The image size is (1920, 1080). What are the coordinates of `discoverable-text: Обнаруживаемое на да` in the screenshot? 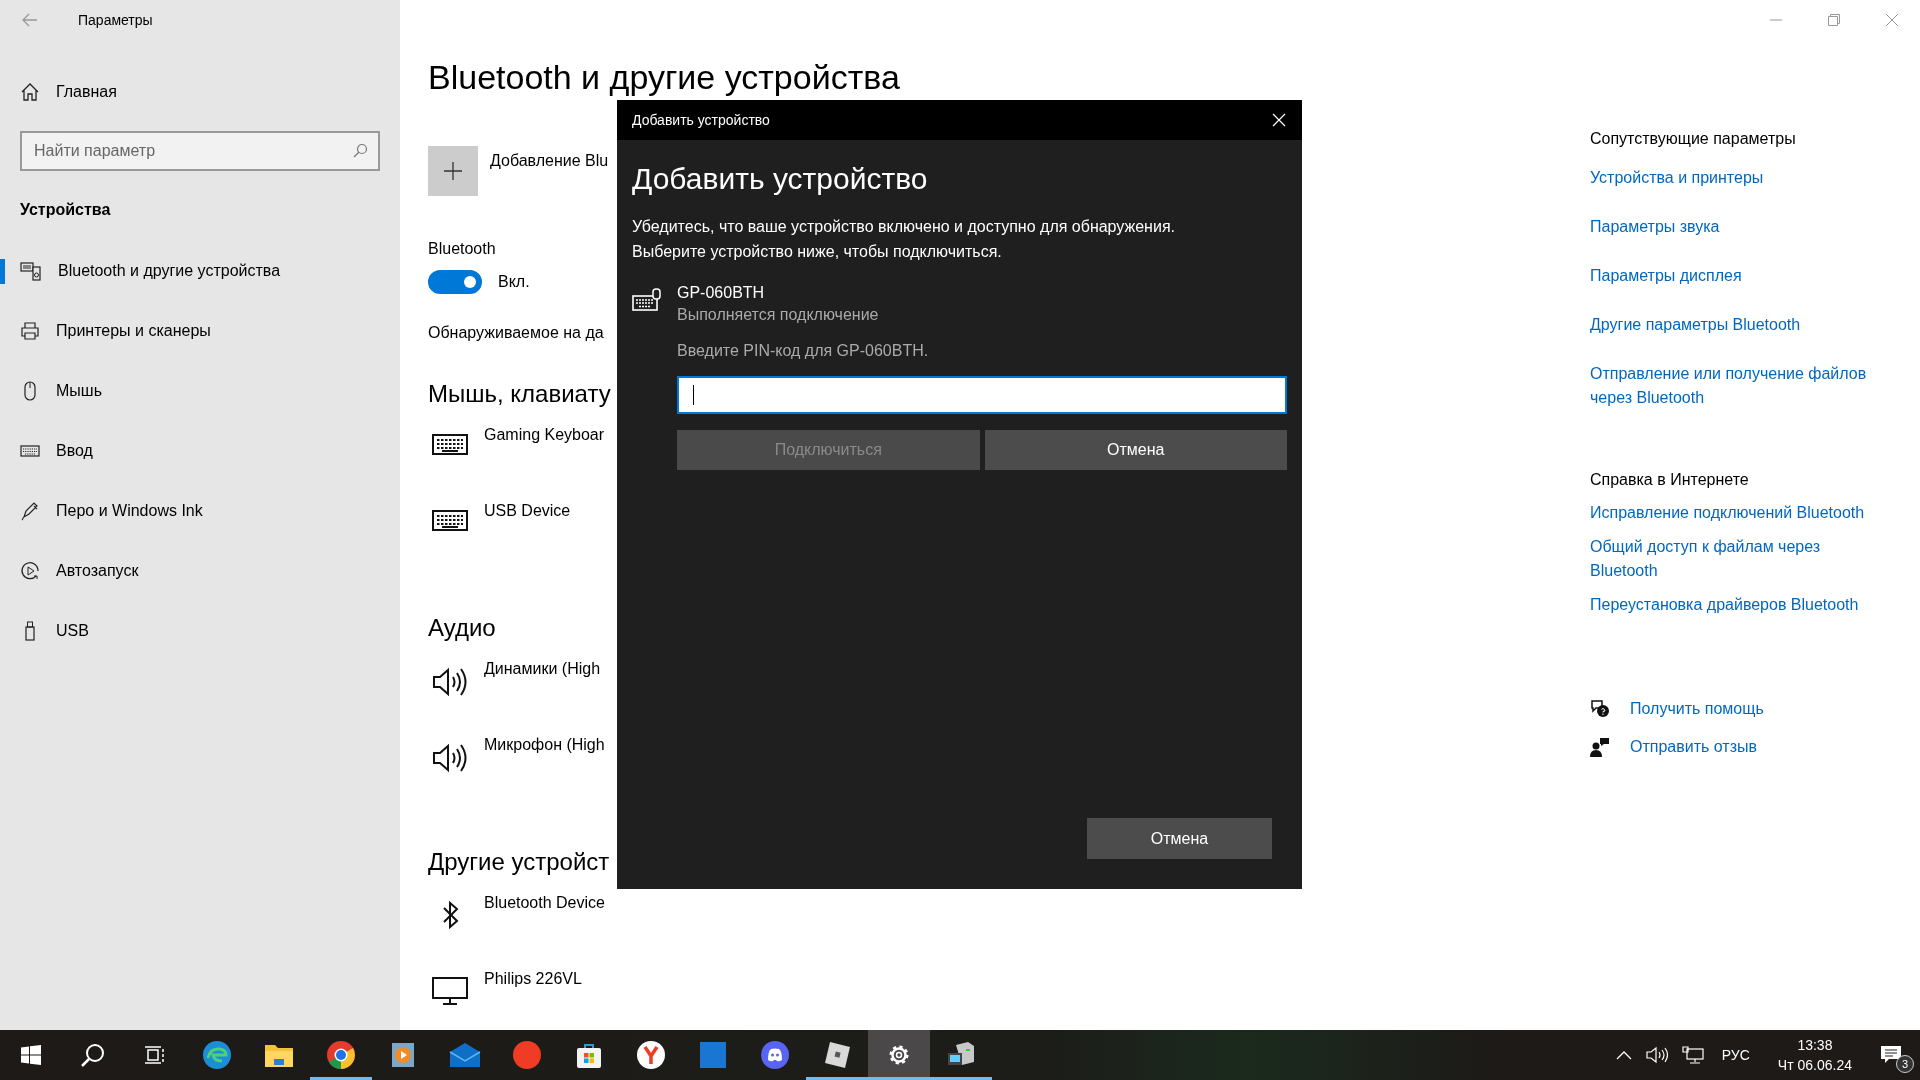 It's located at (516, 333).